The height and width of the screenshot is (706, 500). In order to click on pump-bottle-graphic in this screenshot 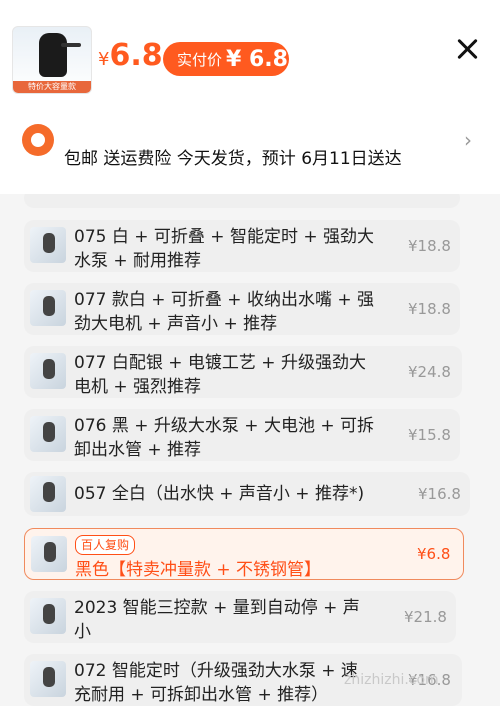, I will do `click(53, 55)`.